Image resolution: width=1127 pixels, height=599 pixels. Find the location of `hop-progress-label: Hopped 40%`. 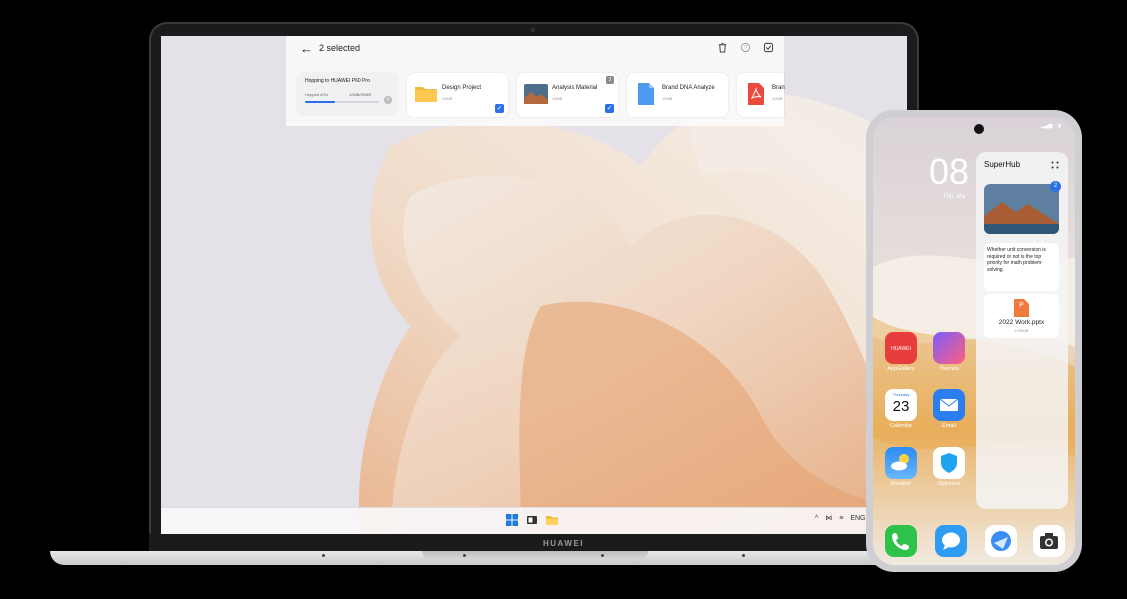

hop-progress-label: Hopped 40% is located at coordinates (317, 94).